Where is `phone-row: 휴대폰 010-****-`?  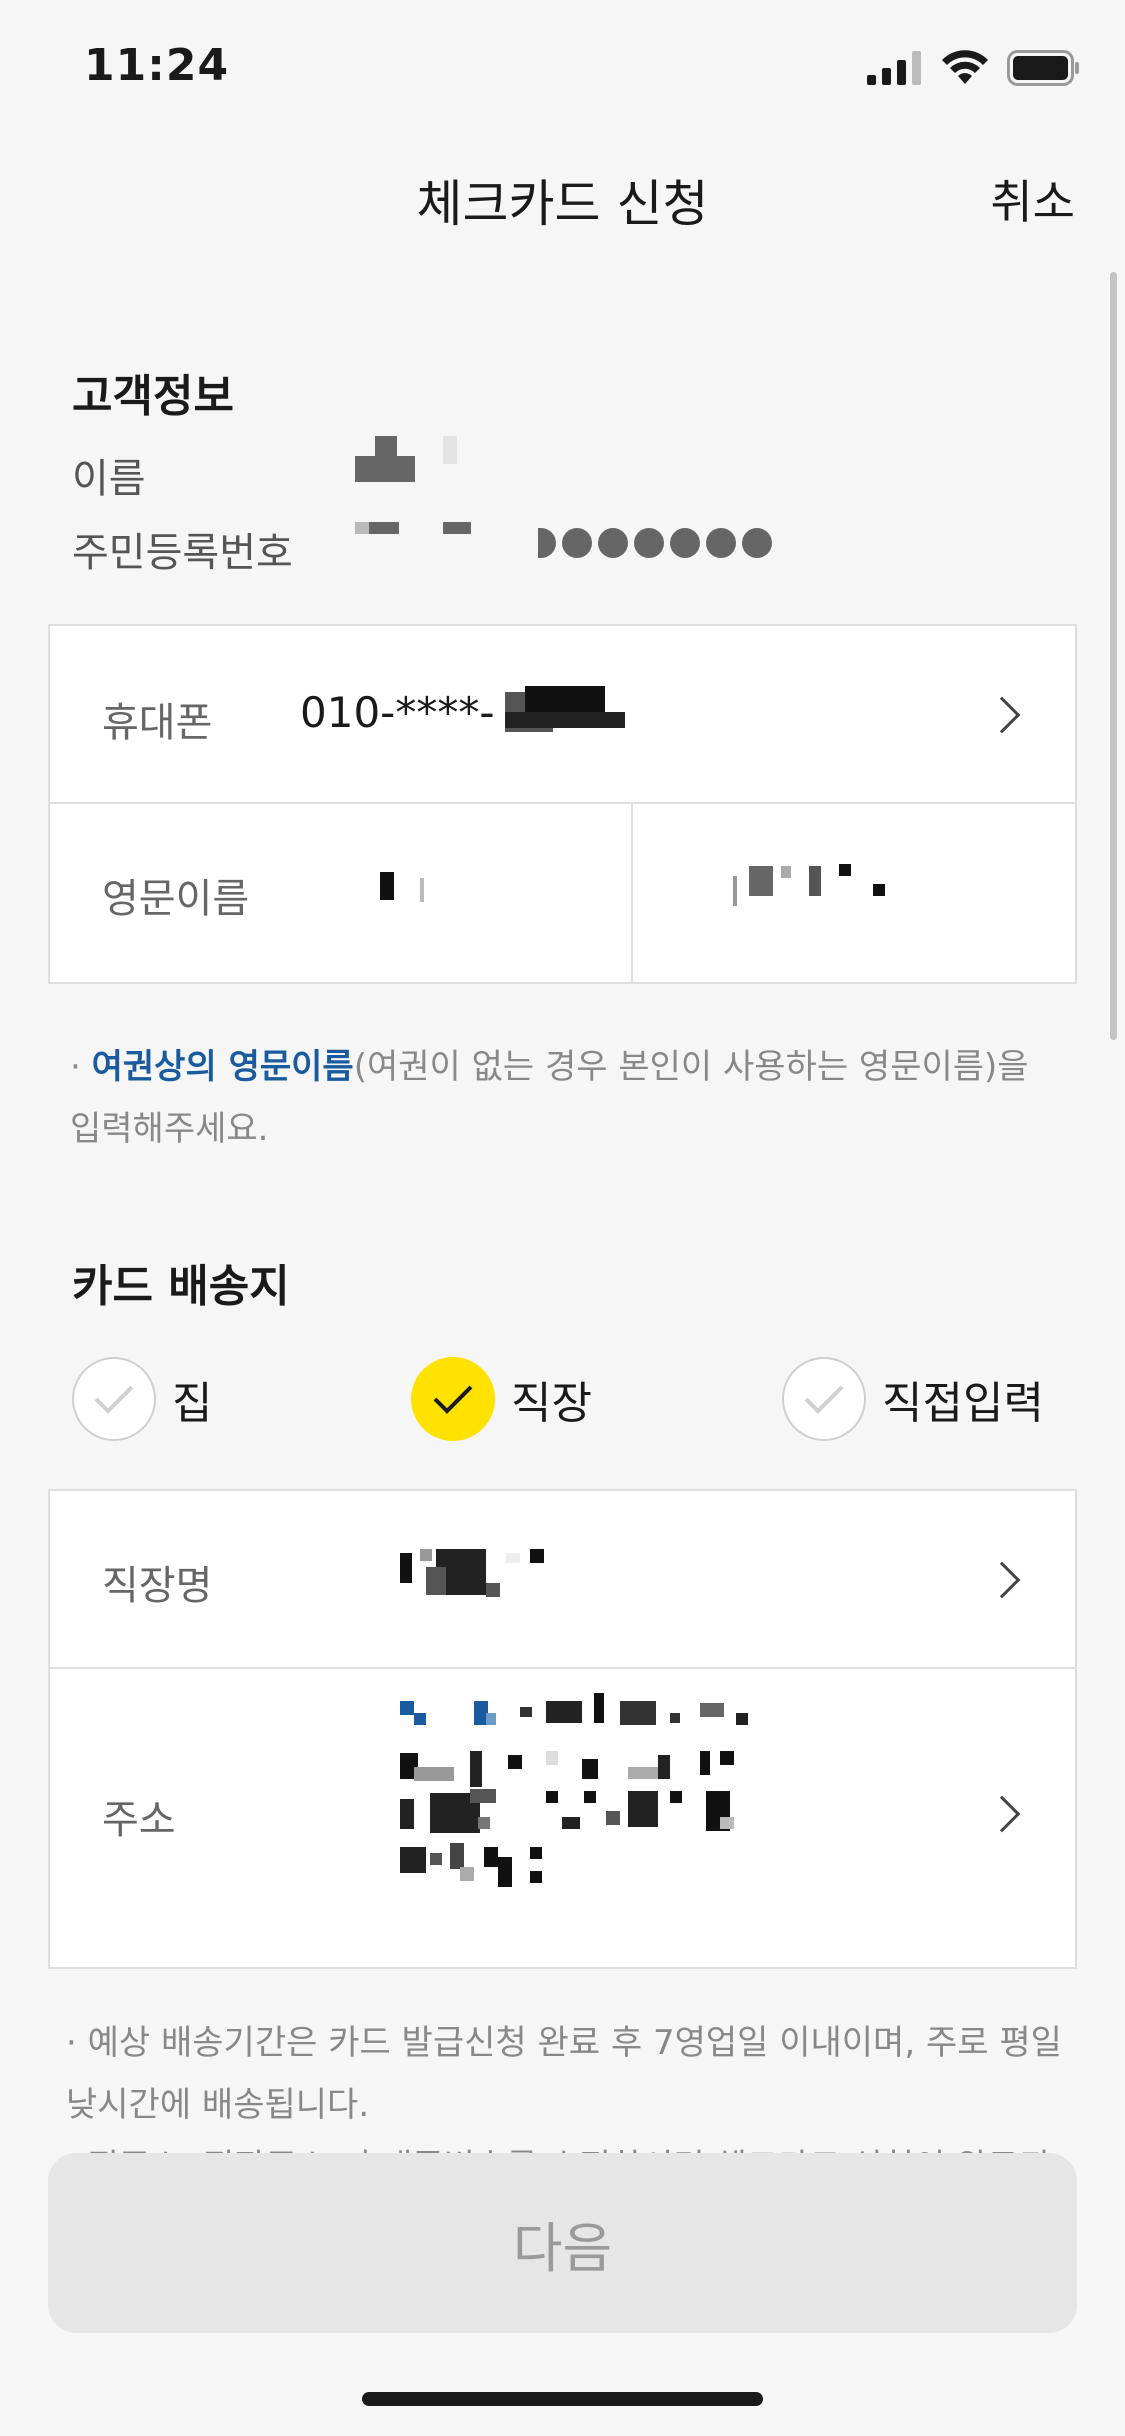 phone-row: 휴대폰 010-****- is located at coordinates (562, 715).